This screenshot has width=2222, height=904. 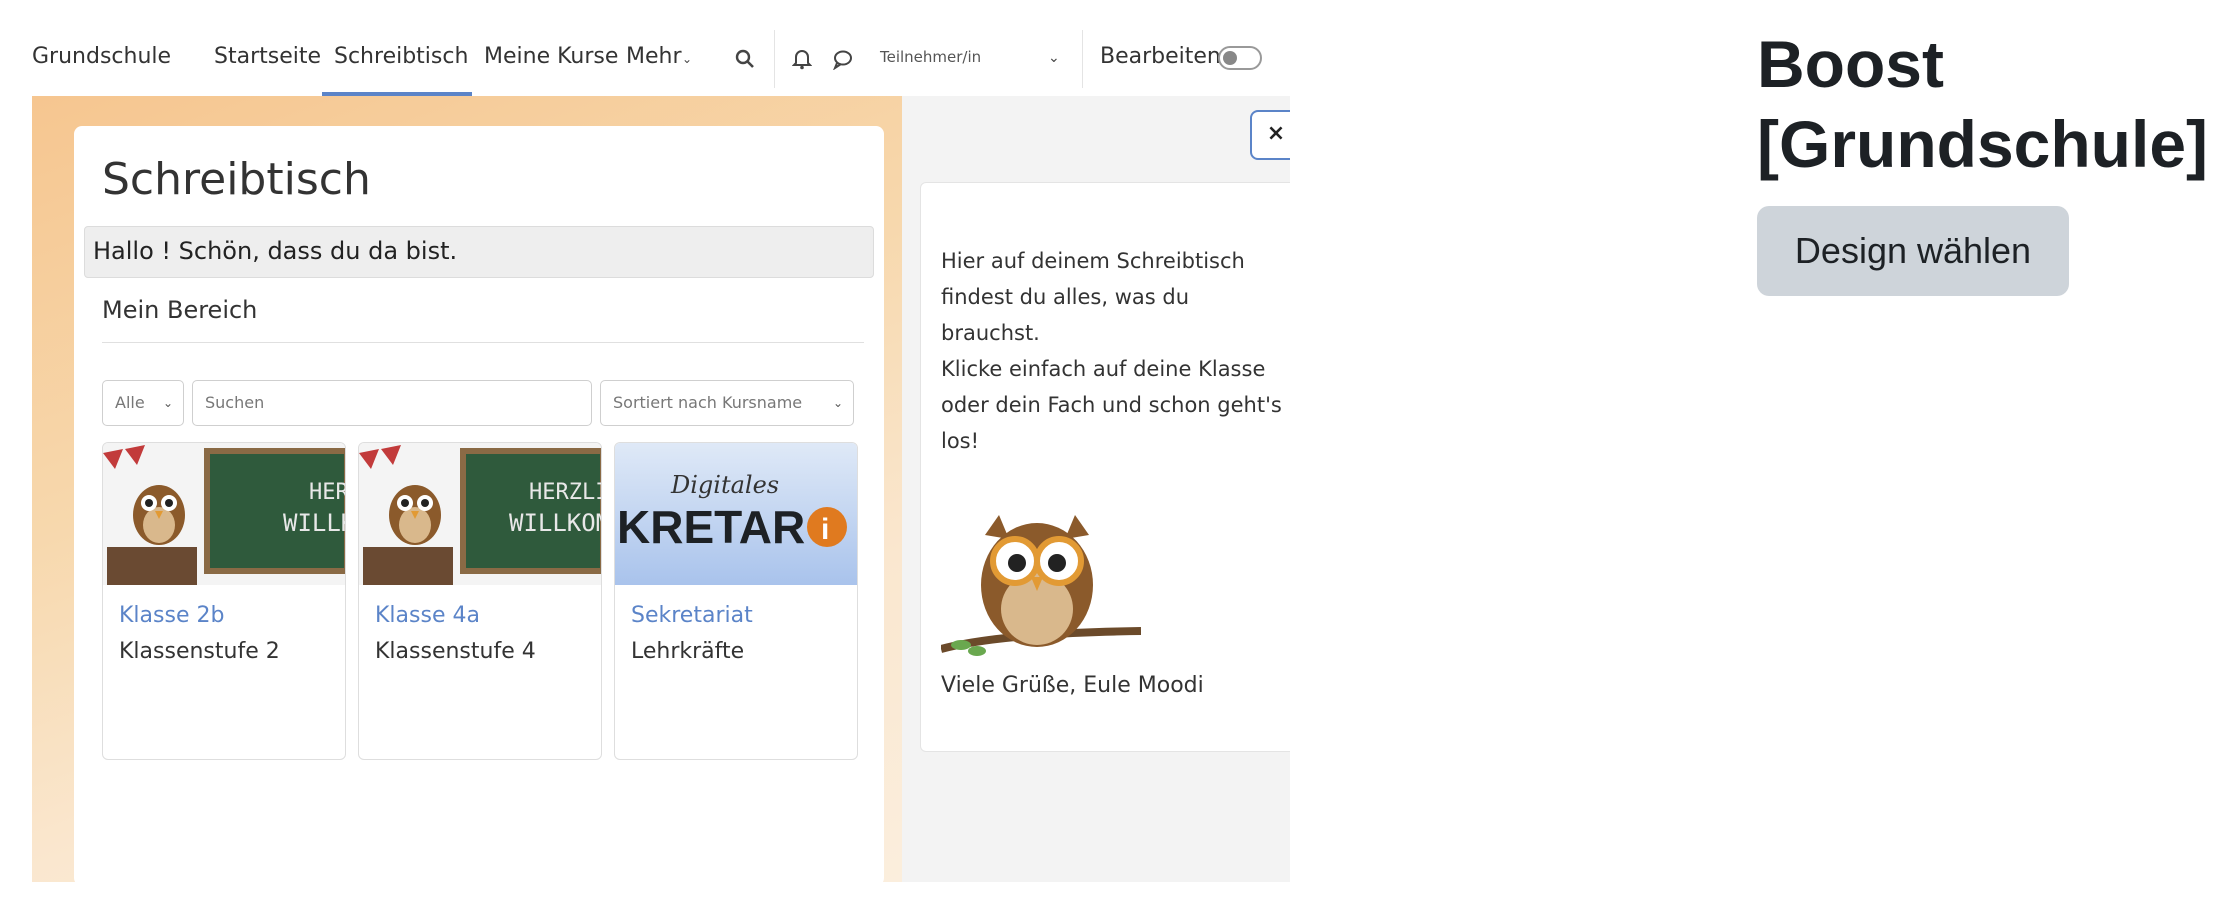 What do you see at coordinates (960, 441) in the screenshot?
I see `info-line: los!` at bounding box center [960, 441].